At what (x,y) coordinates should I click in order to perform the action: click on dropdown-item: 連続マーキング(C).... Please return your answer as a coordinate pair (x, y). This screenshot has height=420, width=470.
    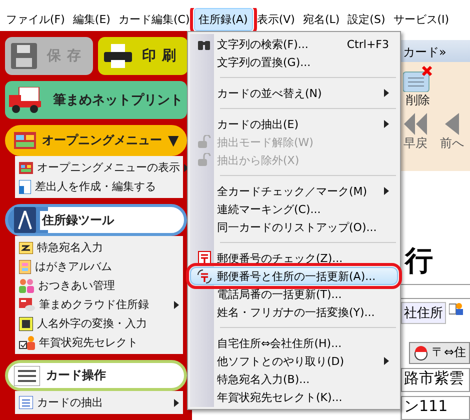
    Looking at the image, I should click on (294, 209).